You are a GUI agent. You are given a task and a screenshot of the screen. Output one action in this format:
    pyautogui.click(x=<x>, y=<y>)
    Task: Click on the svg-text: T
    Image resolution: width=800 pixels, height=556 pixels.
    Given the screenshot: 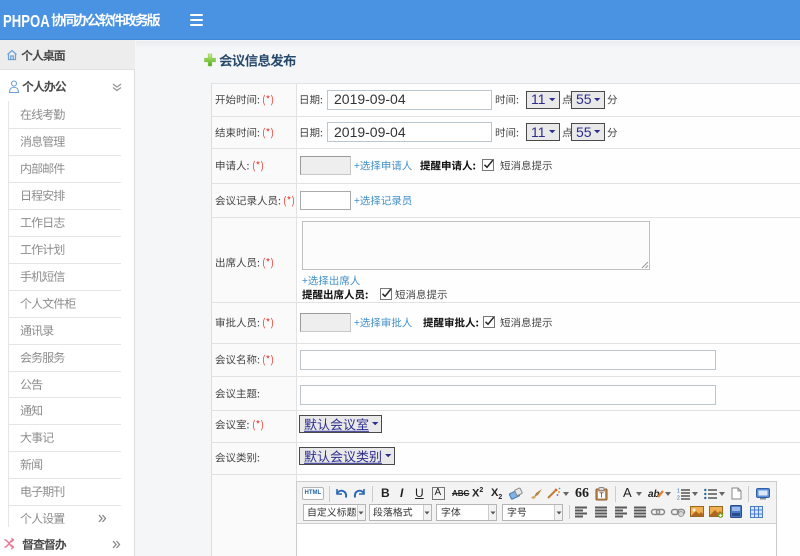 What is the action you would take?
    pyautogui.click(x=601, y=495)
    